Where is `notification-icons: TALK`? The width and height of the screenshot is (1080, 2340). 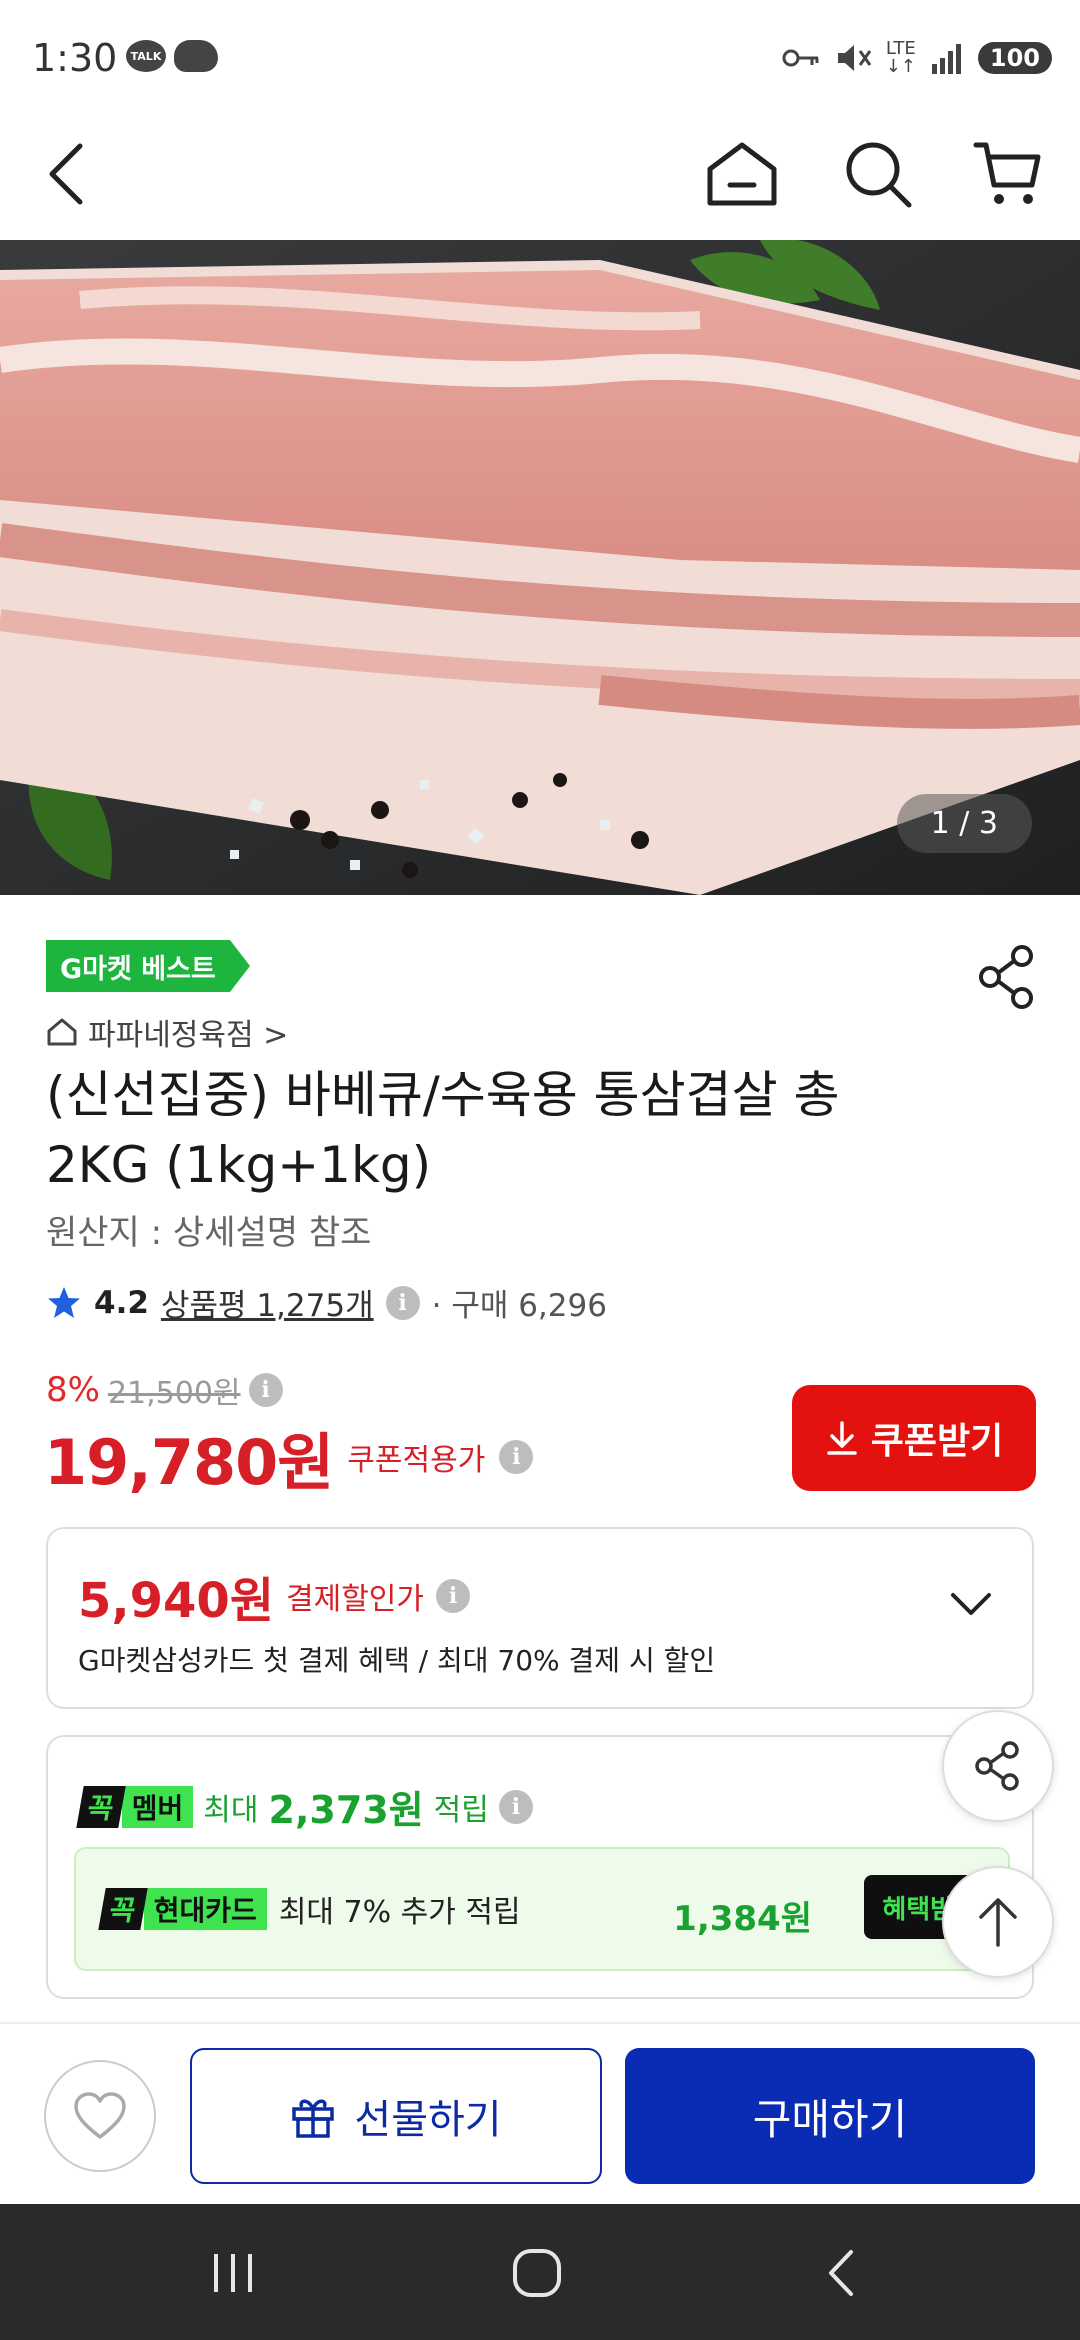
notification-icons: TALK is located at coordinates (172, 56).